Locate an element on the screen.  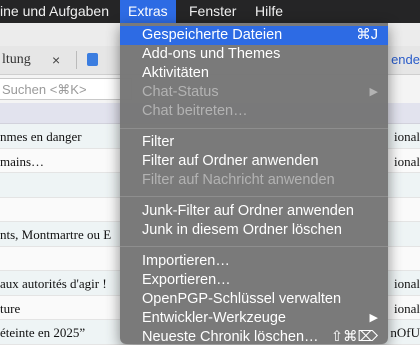
menu-item-chat-status: Chat-Status ▶ is located at coordinates (254, 92).